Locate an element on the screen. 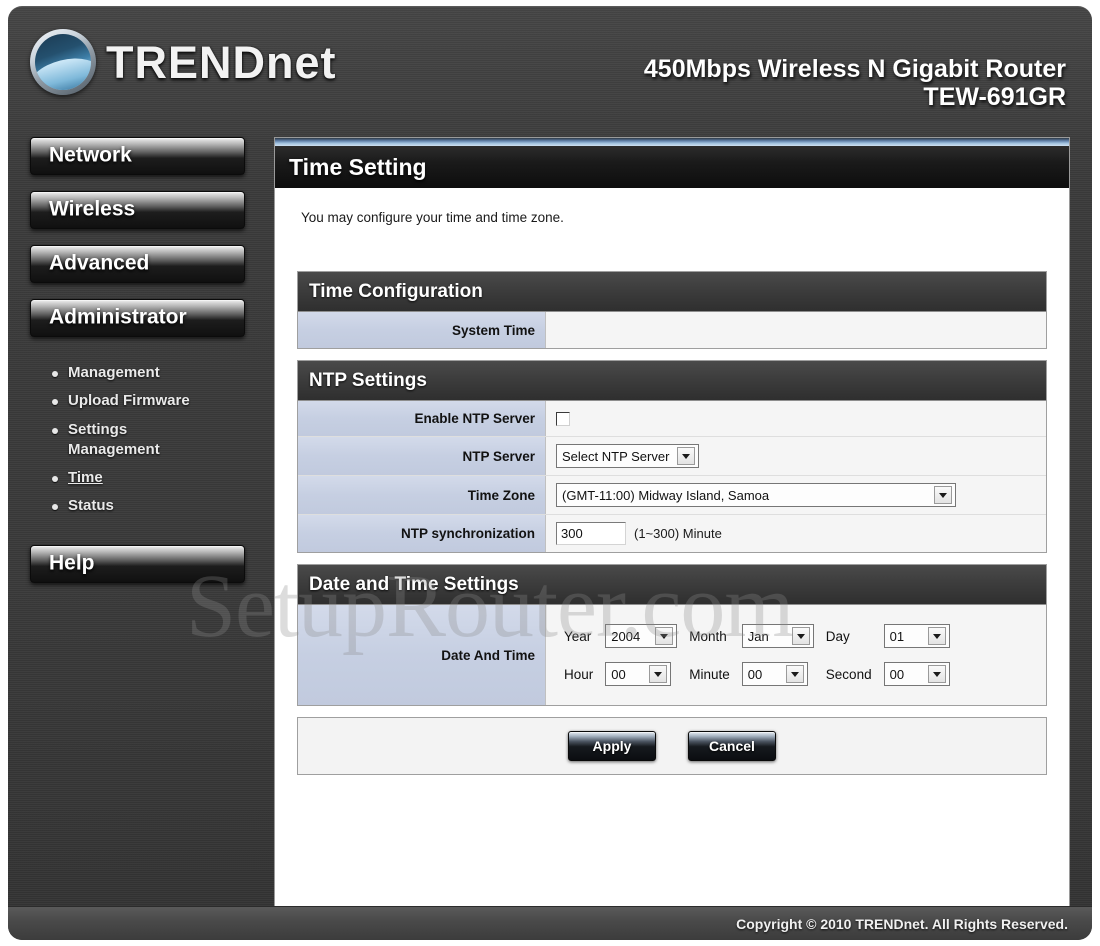 The image size is (1100, 946). sidebar-item-advanced: Advanced is located at coordinates (137, 264).